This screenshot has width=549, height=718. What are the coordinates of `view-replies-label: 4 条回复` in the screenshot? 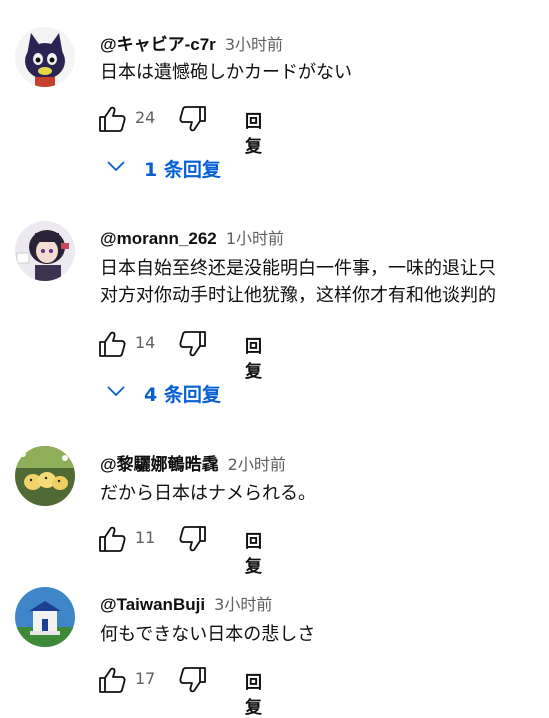 It's located at (182, 395).